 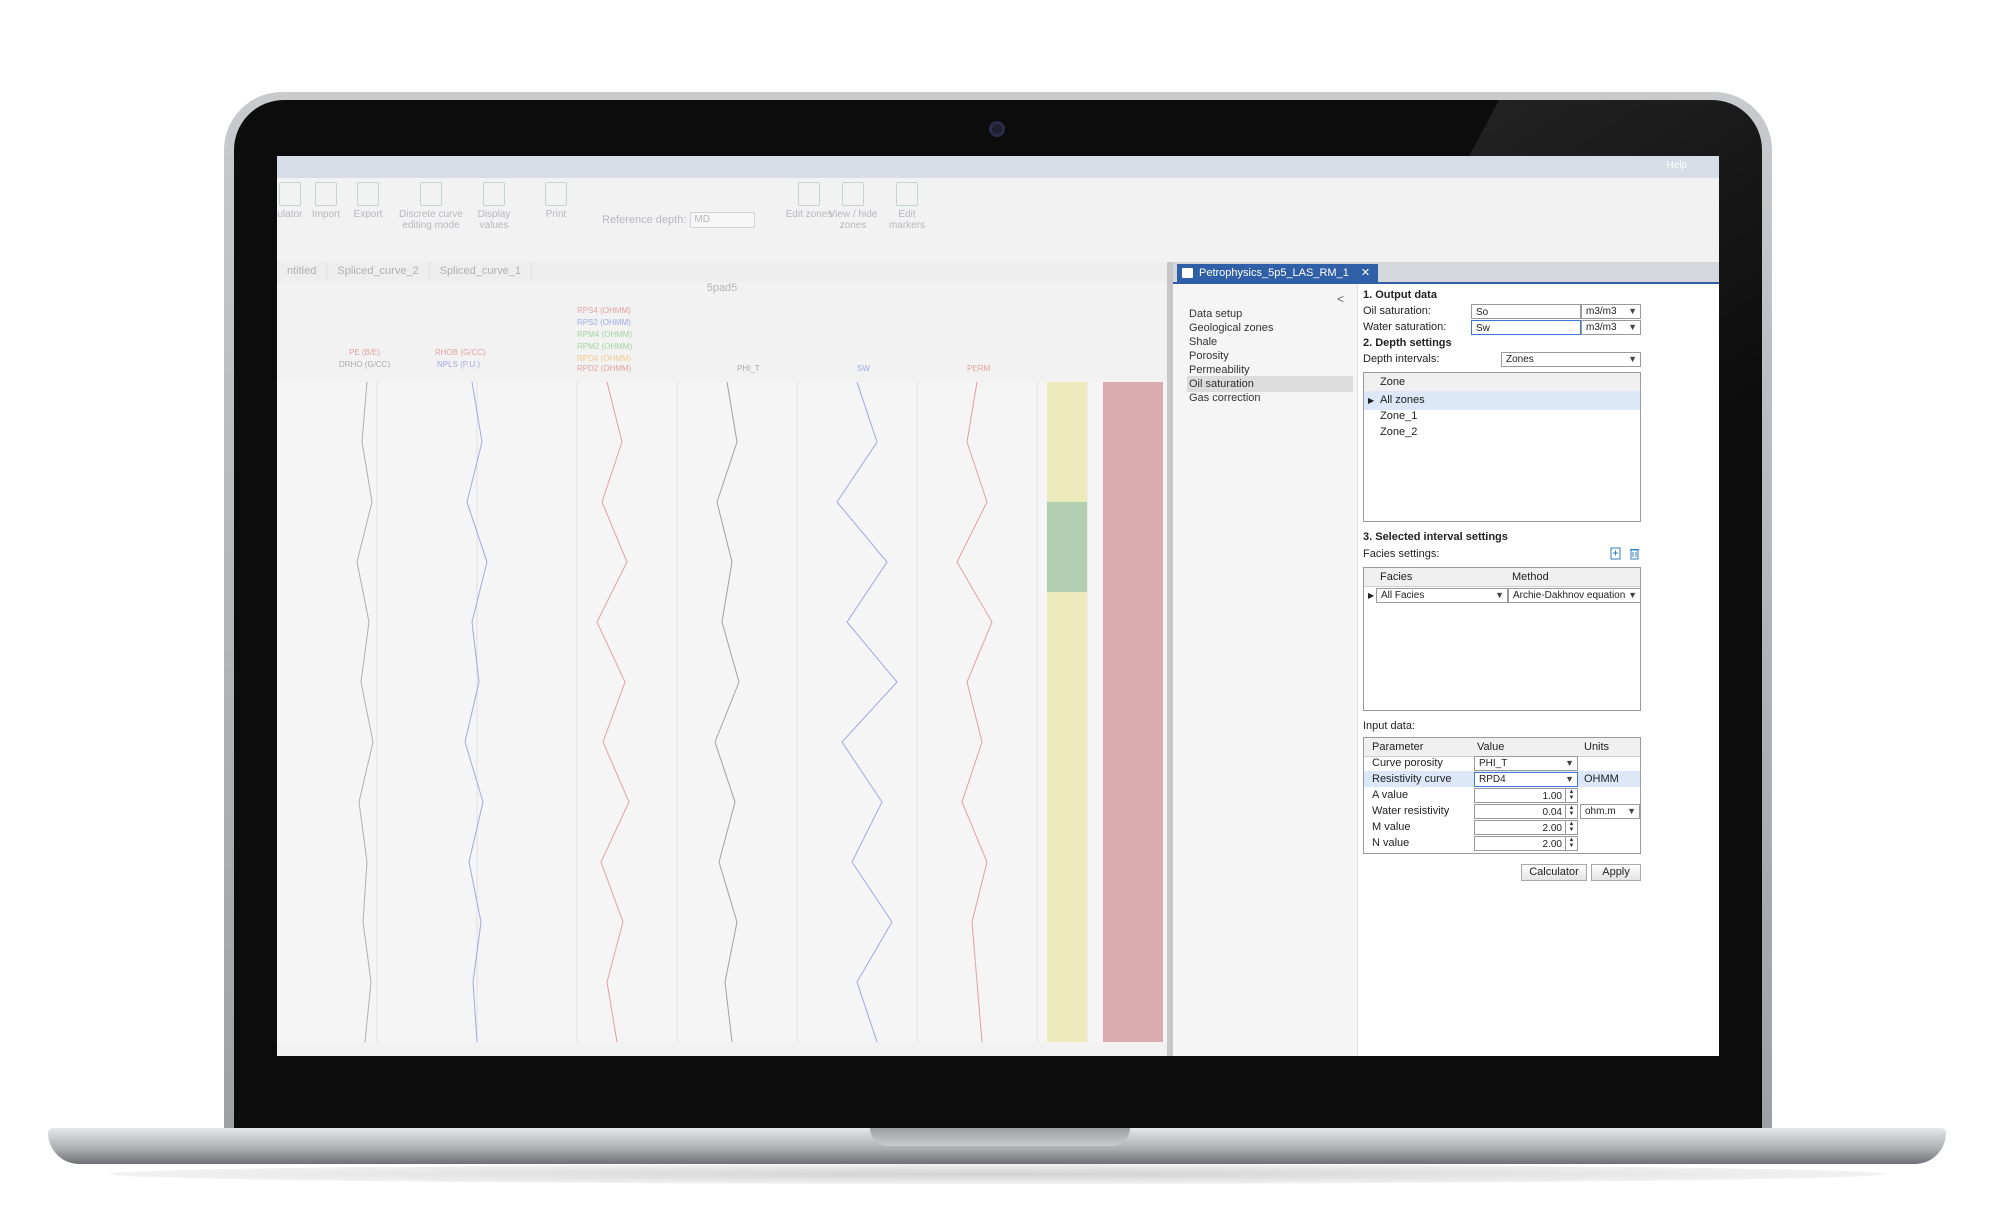 What do you see at coordinates (1389, 726) in the screenshot?
I see `input-data-label: Input data:` at bounding box center [1389, 726].